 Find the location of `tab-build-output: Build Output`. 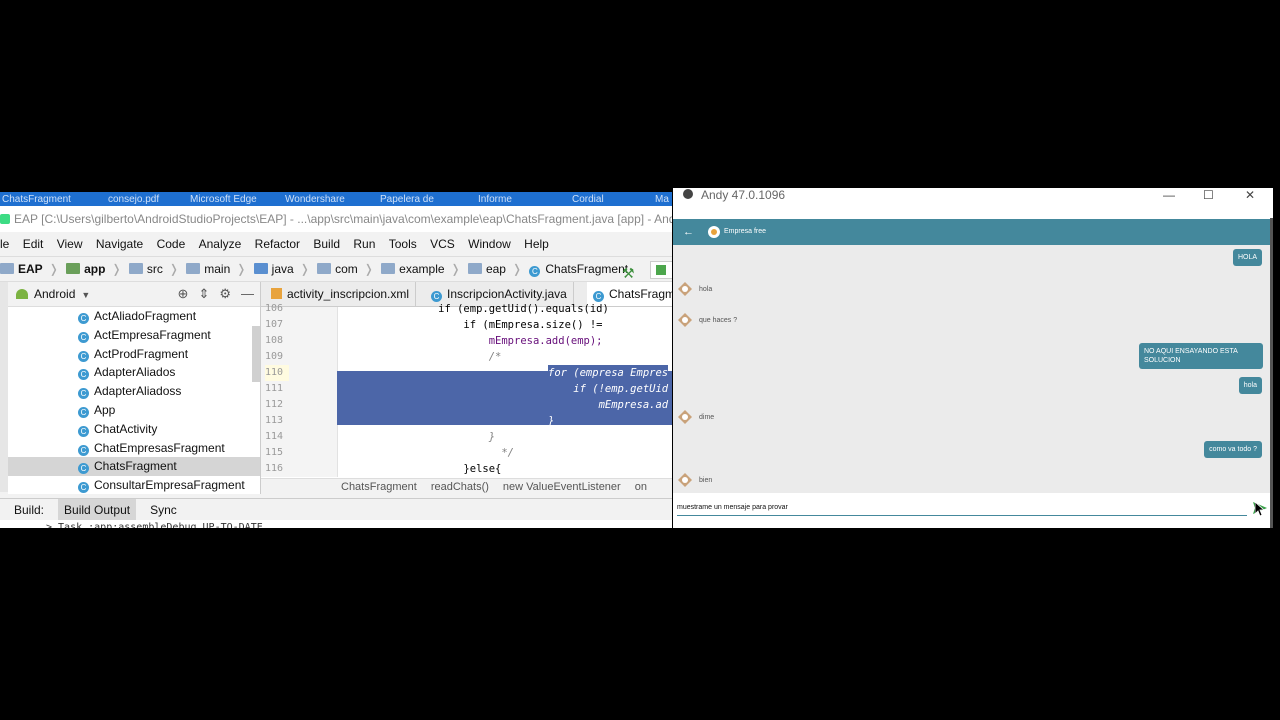

tab-build-output: Build Output is located at coordinates (97, 510).